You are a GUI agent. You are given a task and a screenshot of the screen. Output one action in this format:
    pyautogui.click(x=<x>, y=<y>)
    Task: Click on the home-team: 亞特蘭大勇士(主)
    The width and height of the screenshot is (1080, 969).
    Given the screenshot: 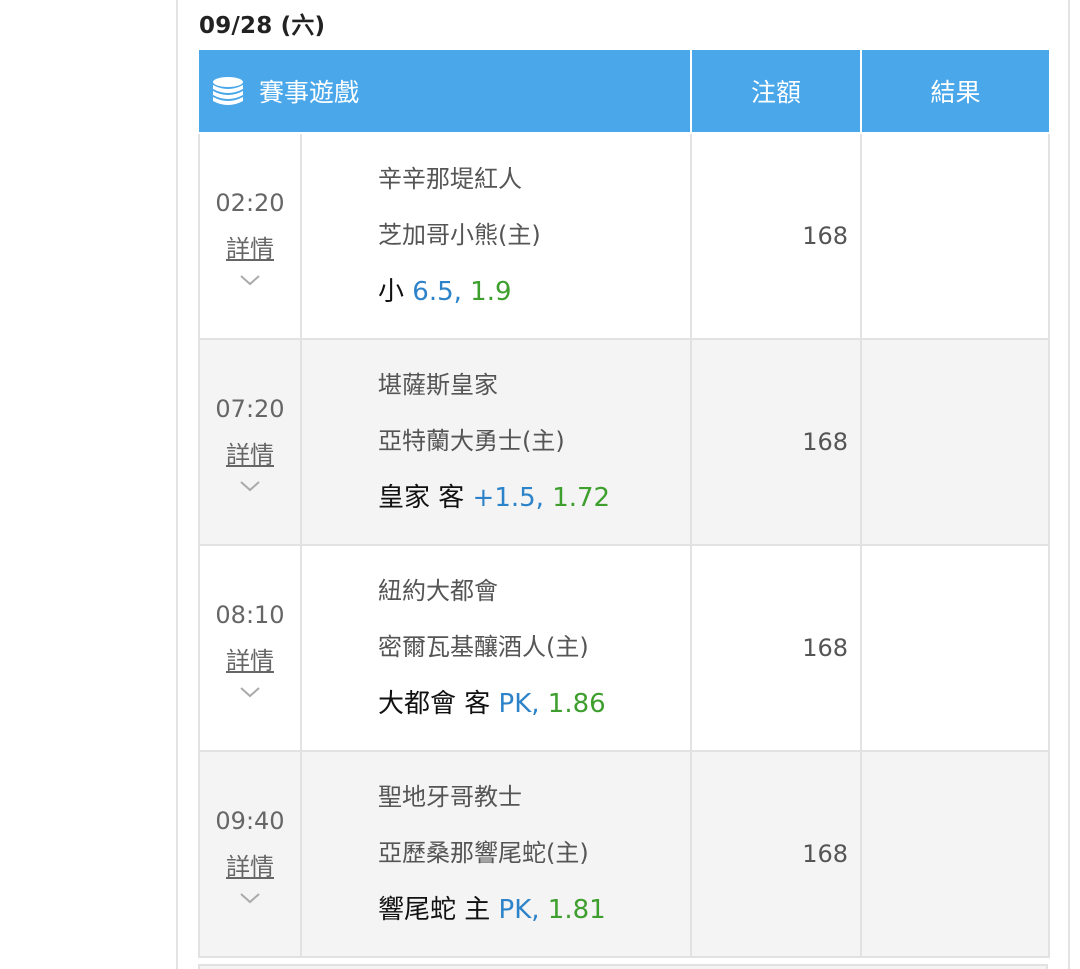 What is the action you would take?
    pyautogui.click(x=471, y=441)
    